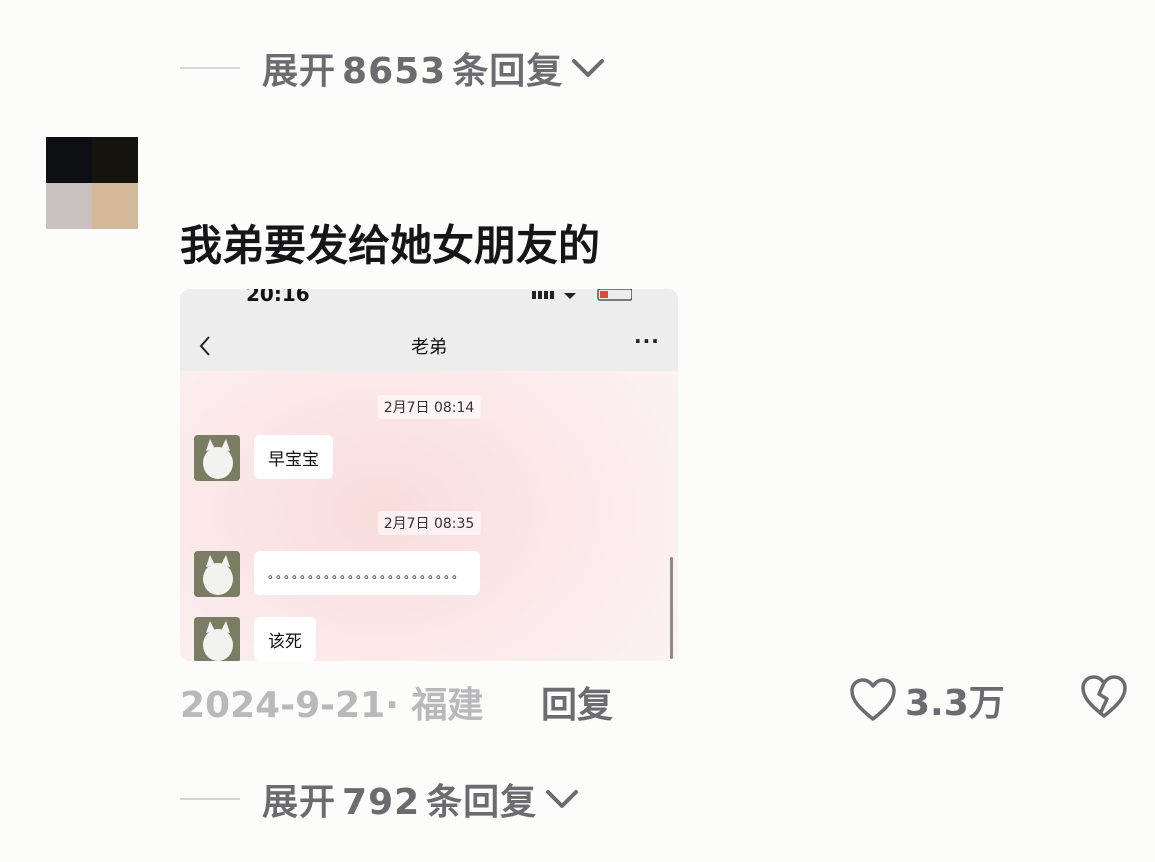 The image size is (1155, 862). I want to click on expand-replies-top: 展开 8653 条回复, so click(392, 68).